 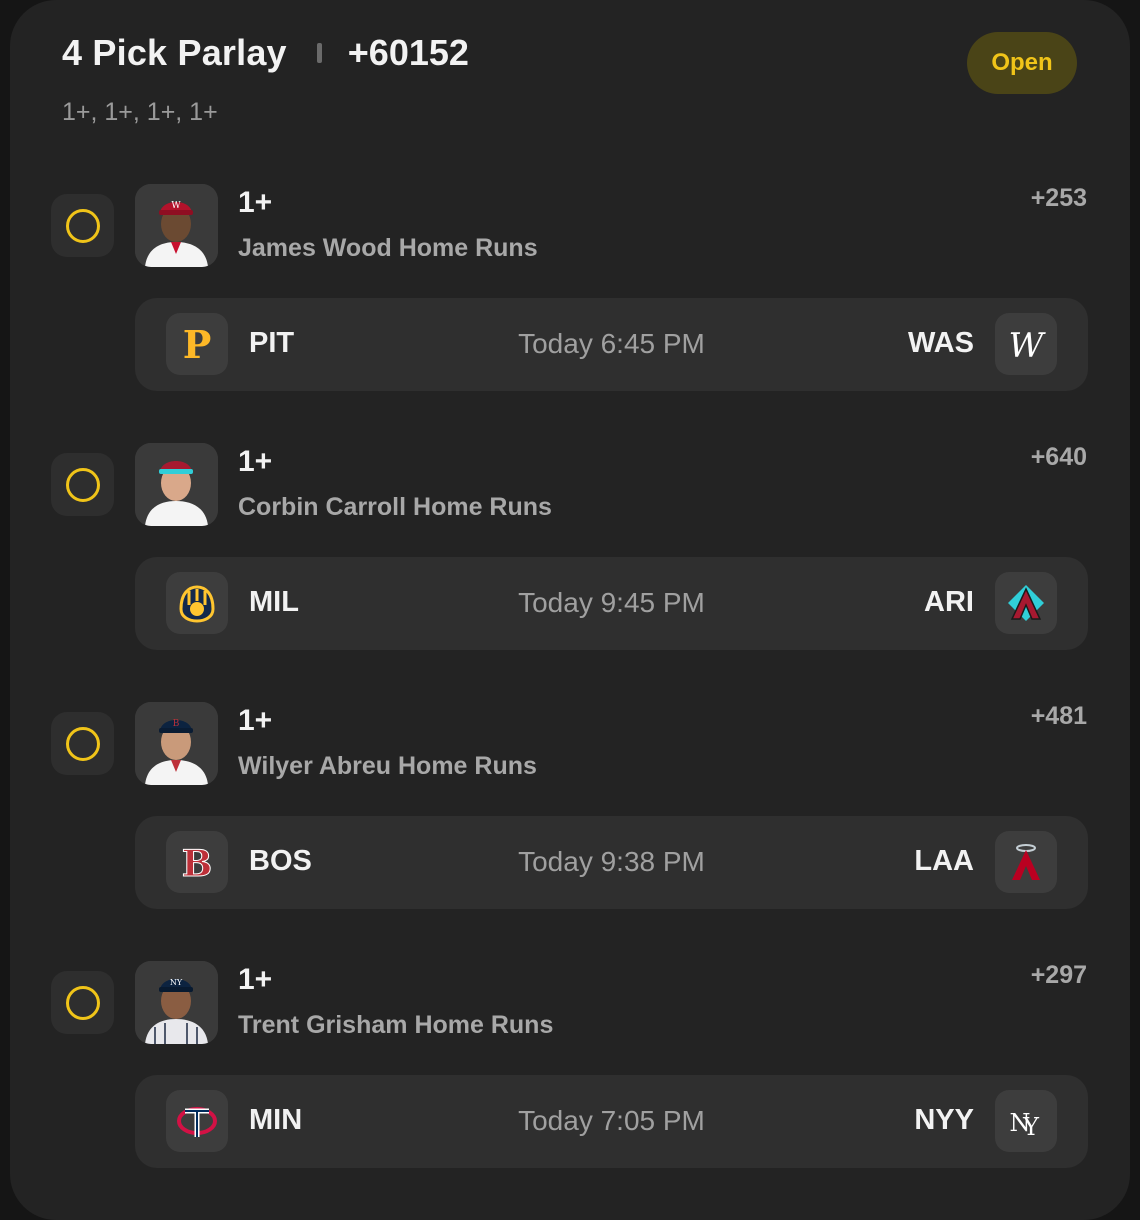 I want to click on player-headshot: NY, so click(x=176, y=1002).